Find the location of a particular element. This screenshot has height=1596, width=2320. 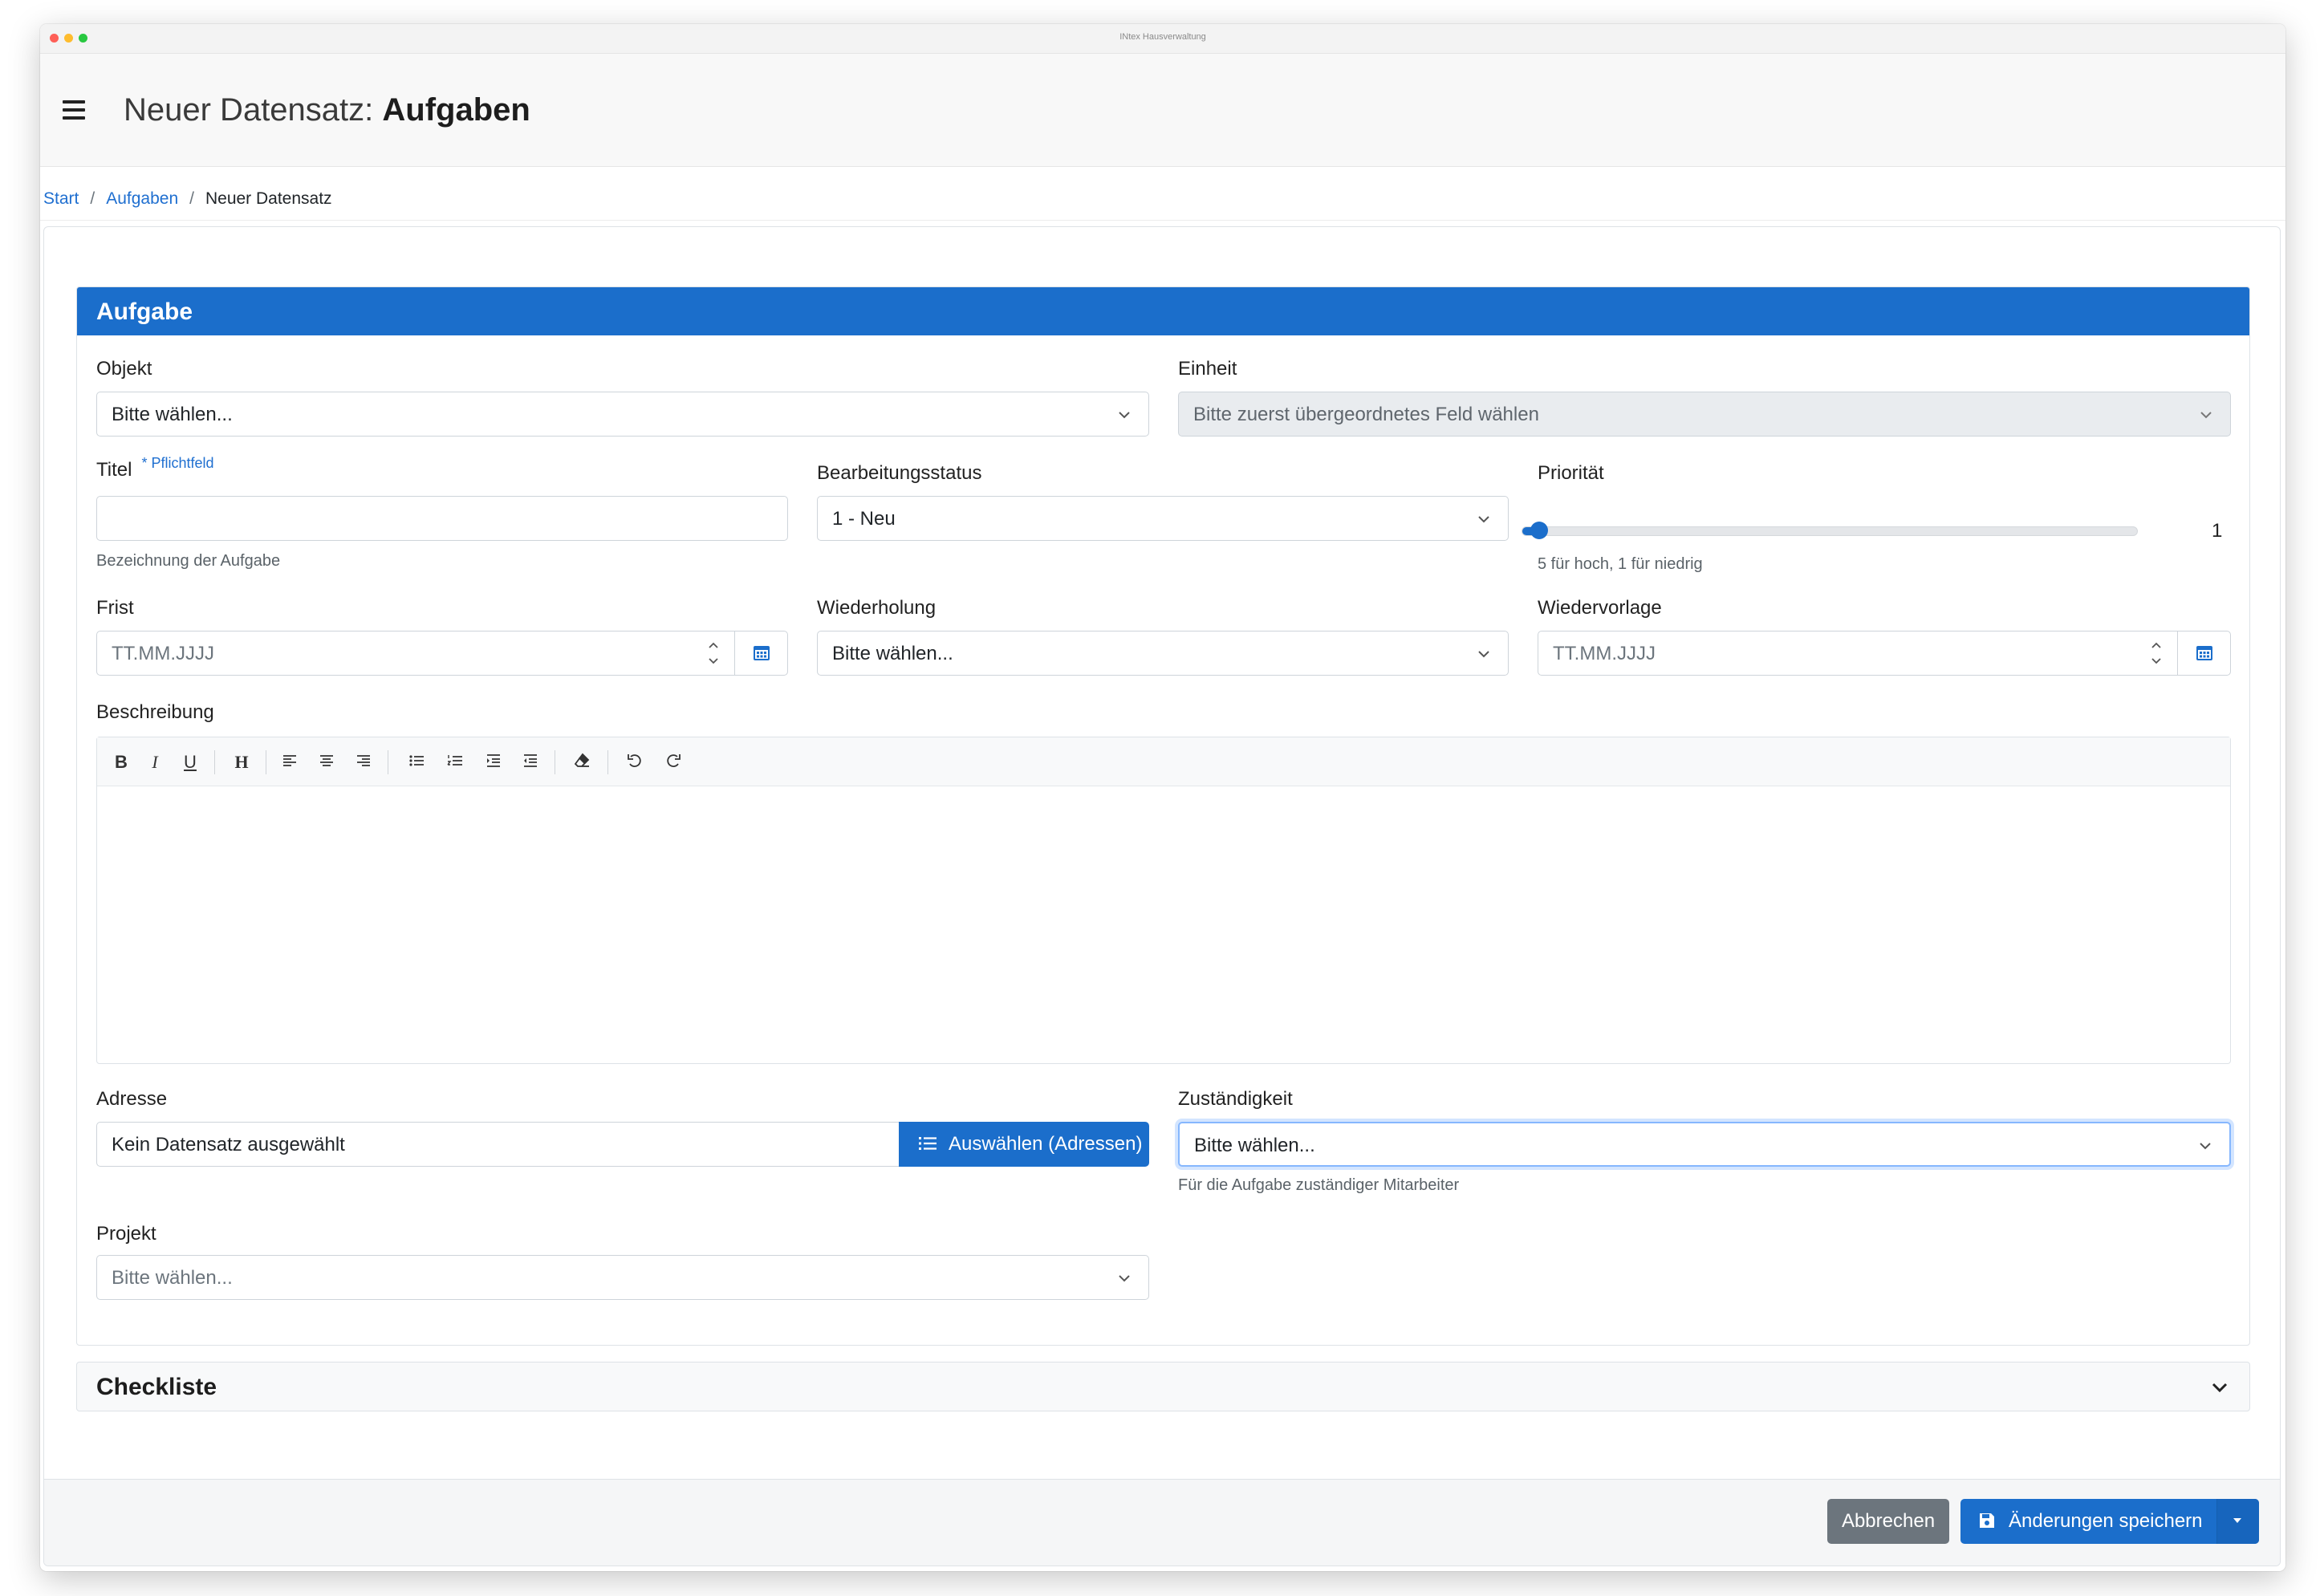

save-options-toggle is located at coordinates (2237, 1521).